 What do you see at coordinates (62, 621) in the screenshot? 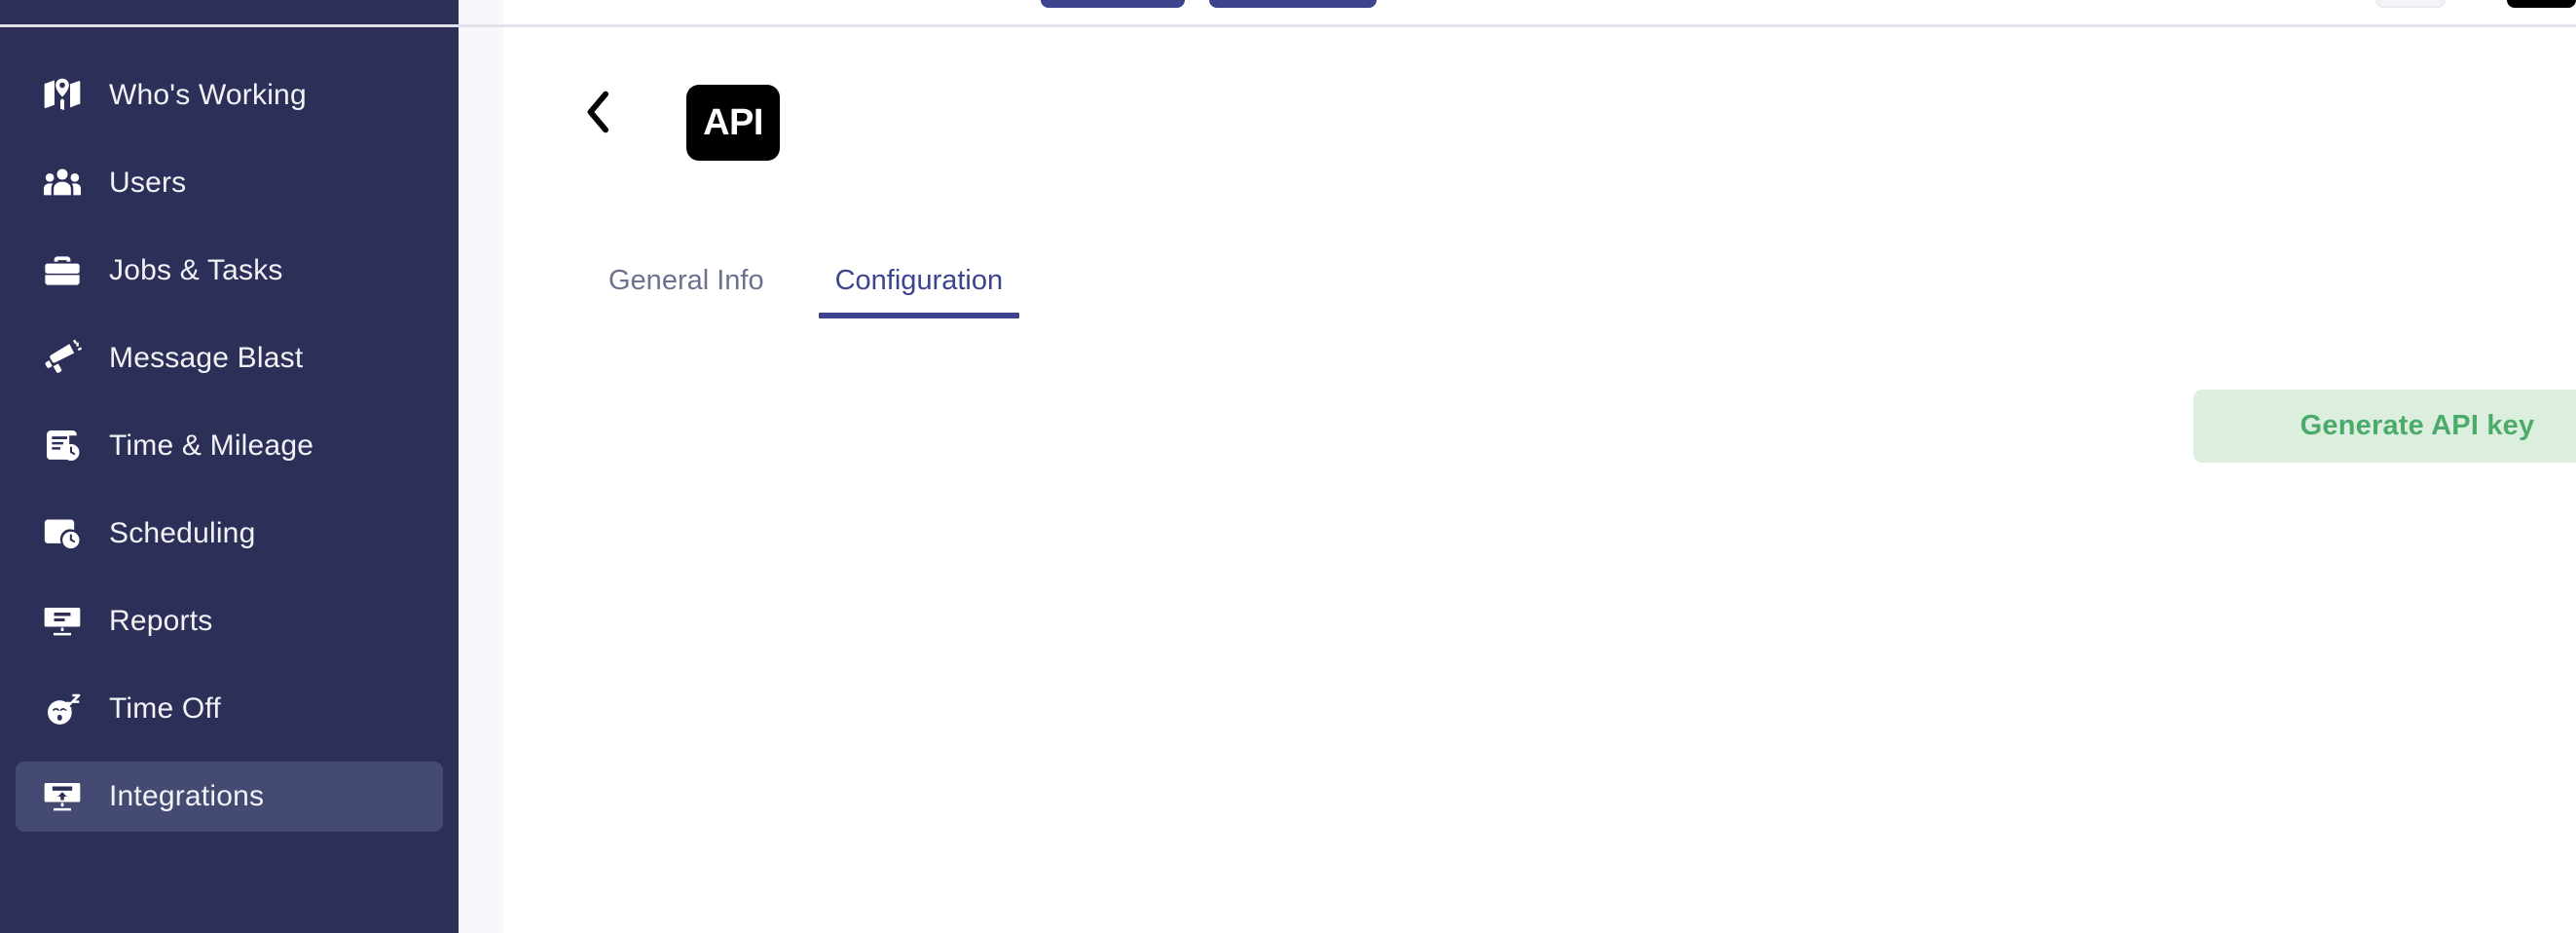
I see `presentation-icon` at bounding box center [62, 621].